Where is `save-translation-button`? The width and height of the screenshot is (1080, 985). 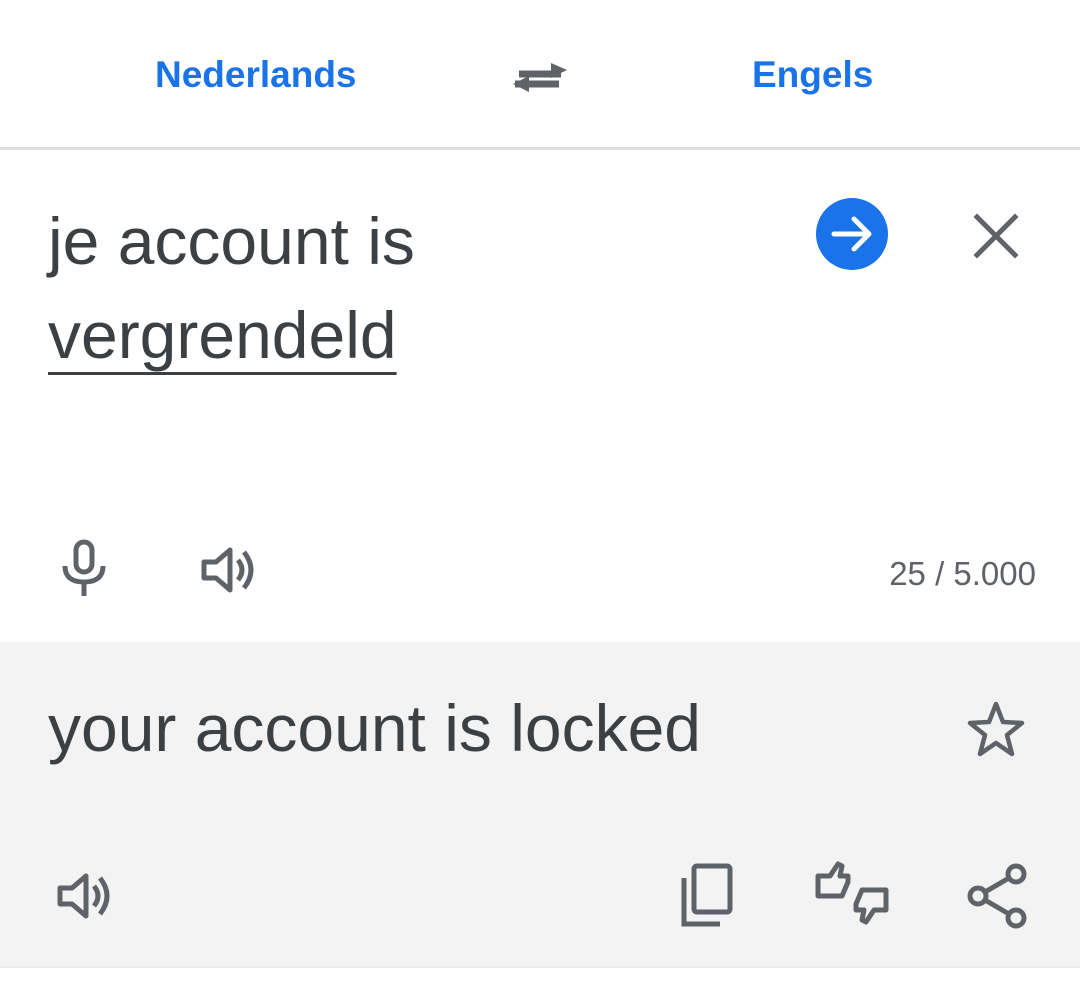 save-translation-button is located at coordinates (996, 730).